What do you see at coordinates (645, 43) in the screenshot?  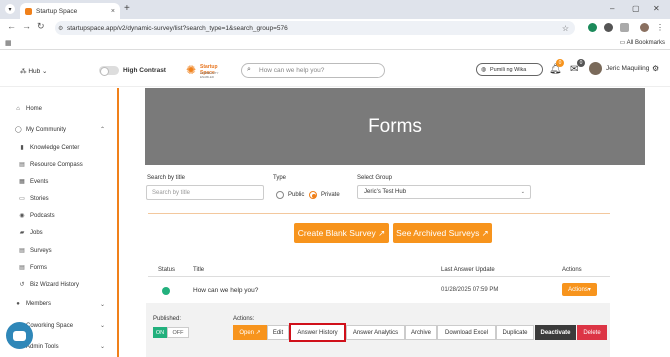 I see `all-bookmarks-label: All Bookmarks` at bounding box center [645, 43].